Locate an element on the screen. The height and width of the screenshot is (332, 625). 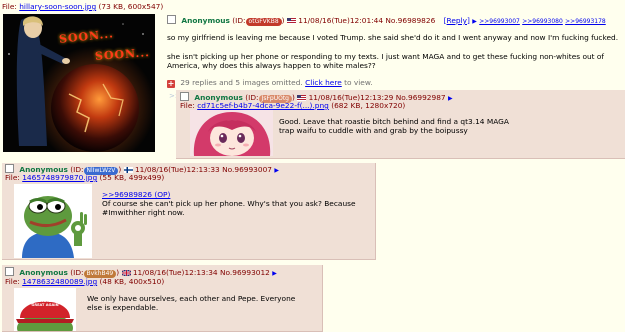
id-suffix: ) is located at coordinates (118, 272).